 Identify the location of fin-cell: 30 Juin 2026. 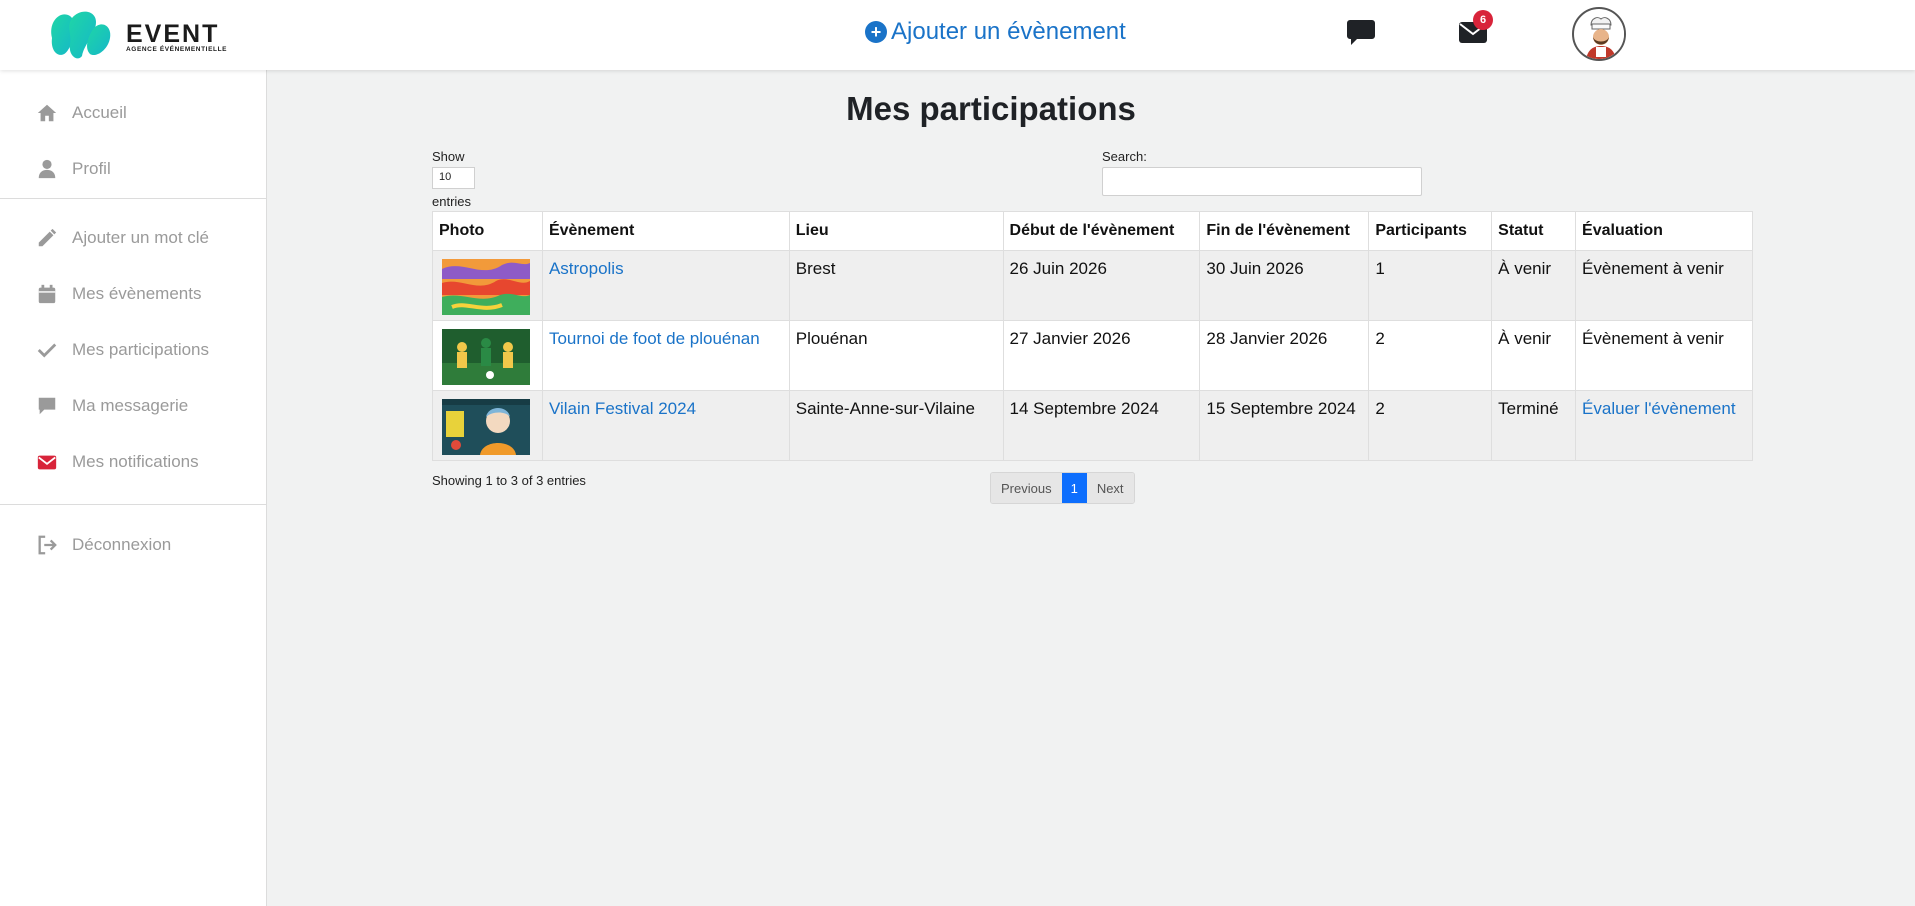
(1284, 285).